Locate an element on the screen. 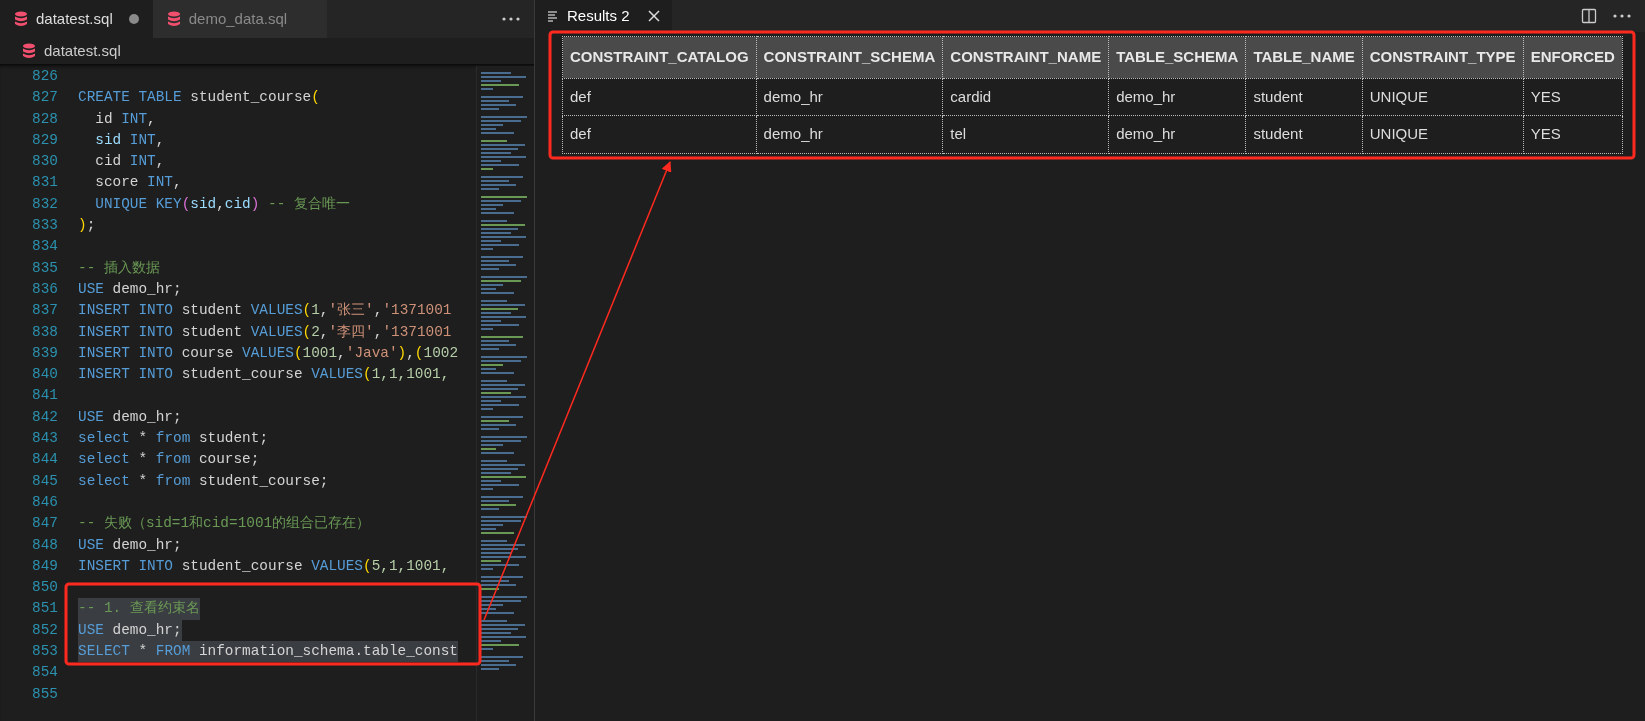  code-line: INSERT INTO student VALUES(2,'李四','1371001 is located at coordinates (265, 332).